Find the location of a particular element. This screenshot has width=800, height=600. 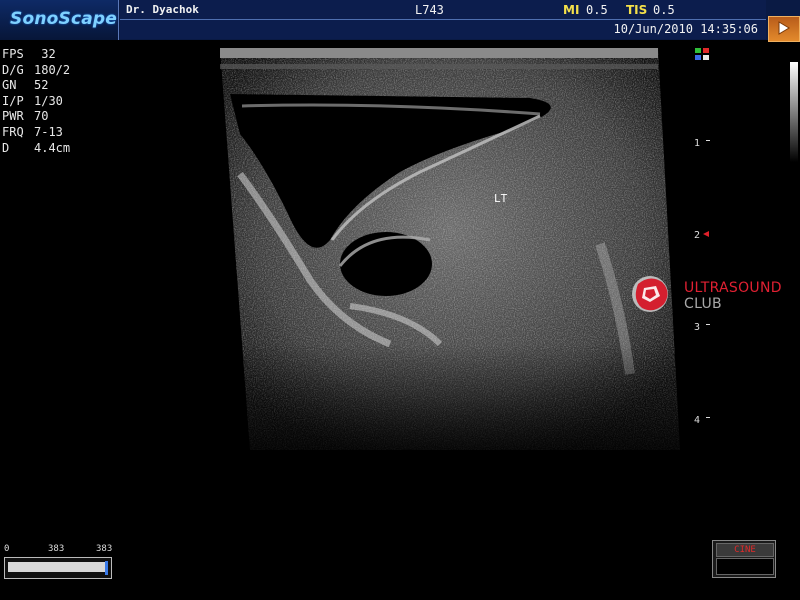

tis-label: TIS is located at coordinates (637, 10).